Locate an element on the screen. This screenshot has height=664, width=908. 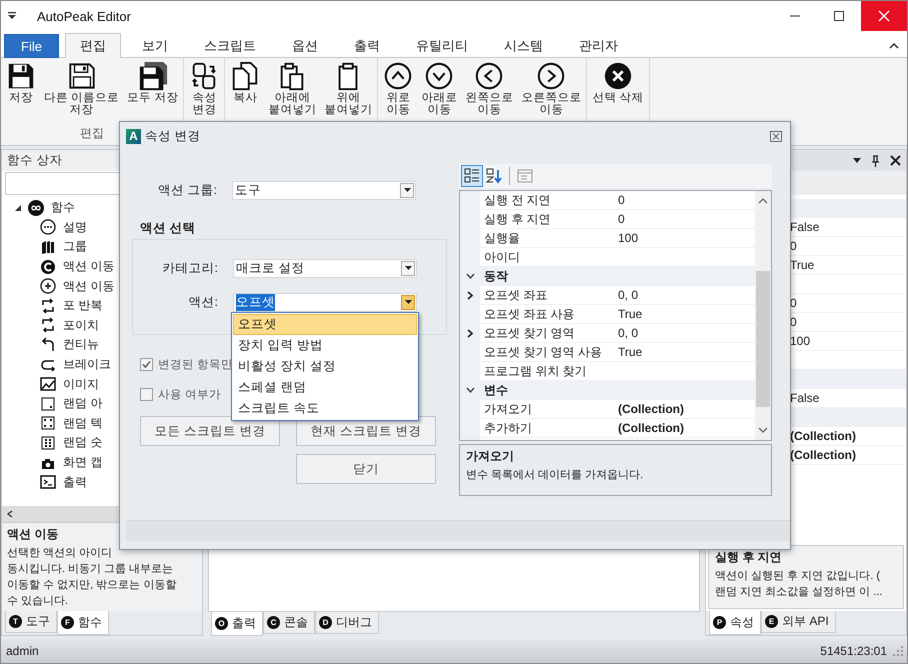
property-name: 가져오기 is located at coordinates (547, 409).